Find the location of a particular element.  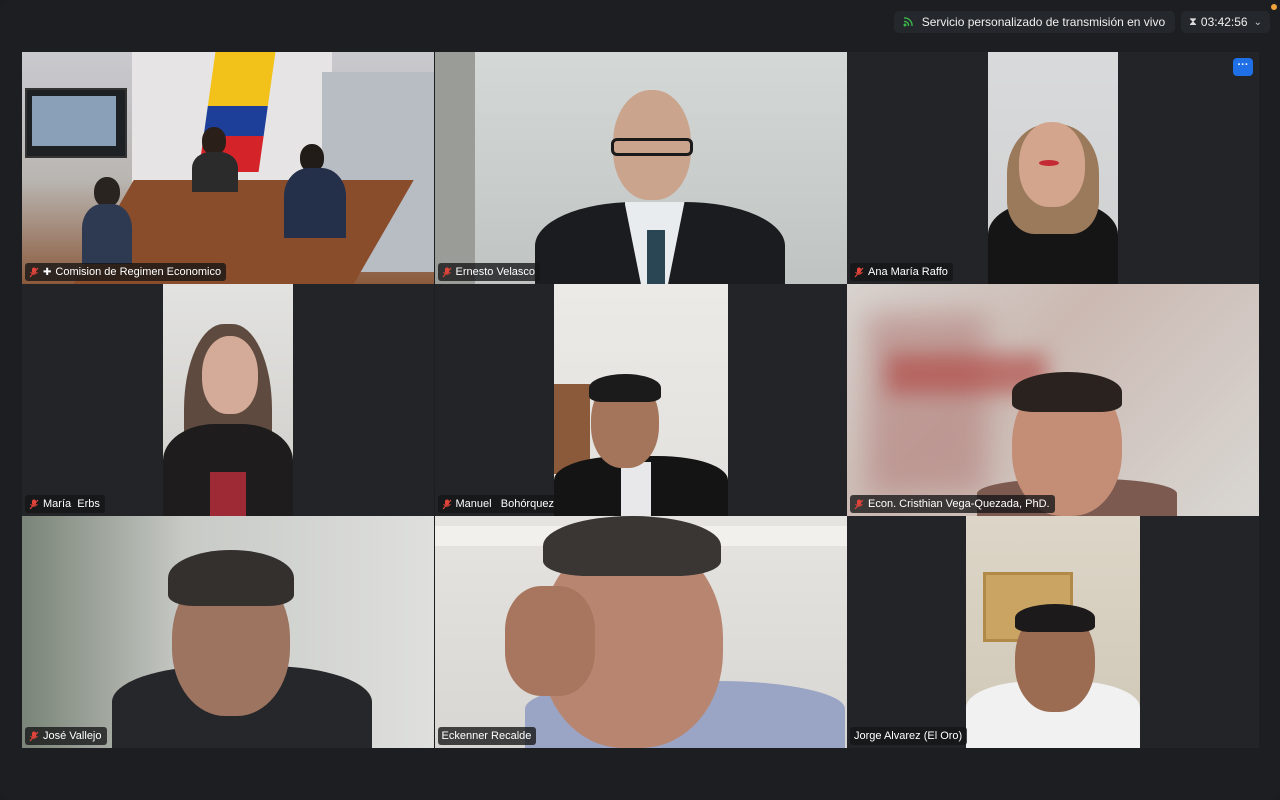

participant-name-tag: Ana María Raffo is located at coordinates (901, 272).